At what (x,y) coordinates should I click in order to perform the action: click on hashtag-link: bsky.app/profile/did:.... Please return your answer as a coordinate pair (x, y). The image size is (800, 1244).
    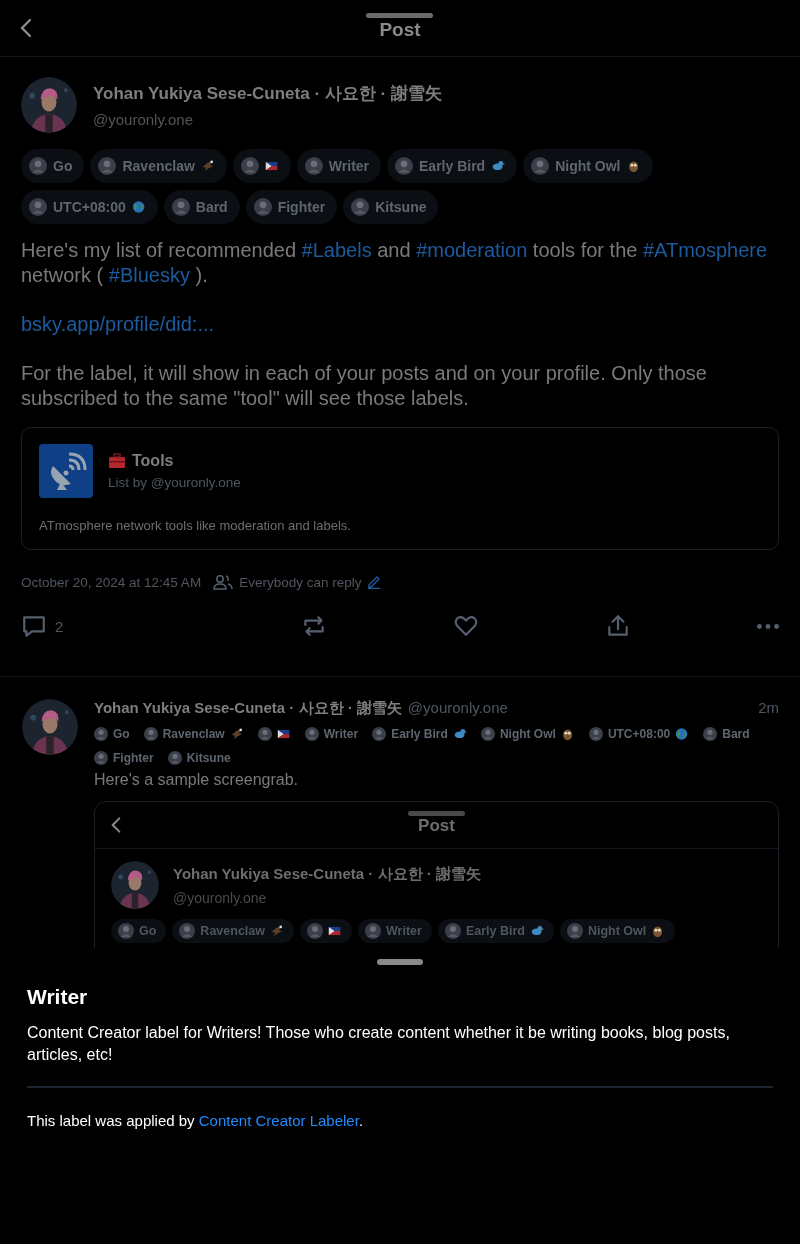
    Looking at the image, I should click on (118, 324).